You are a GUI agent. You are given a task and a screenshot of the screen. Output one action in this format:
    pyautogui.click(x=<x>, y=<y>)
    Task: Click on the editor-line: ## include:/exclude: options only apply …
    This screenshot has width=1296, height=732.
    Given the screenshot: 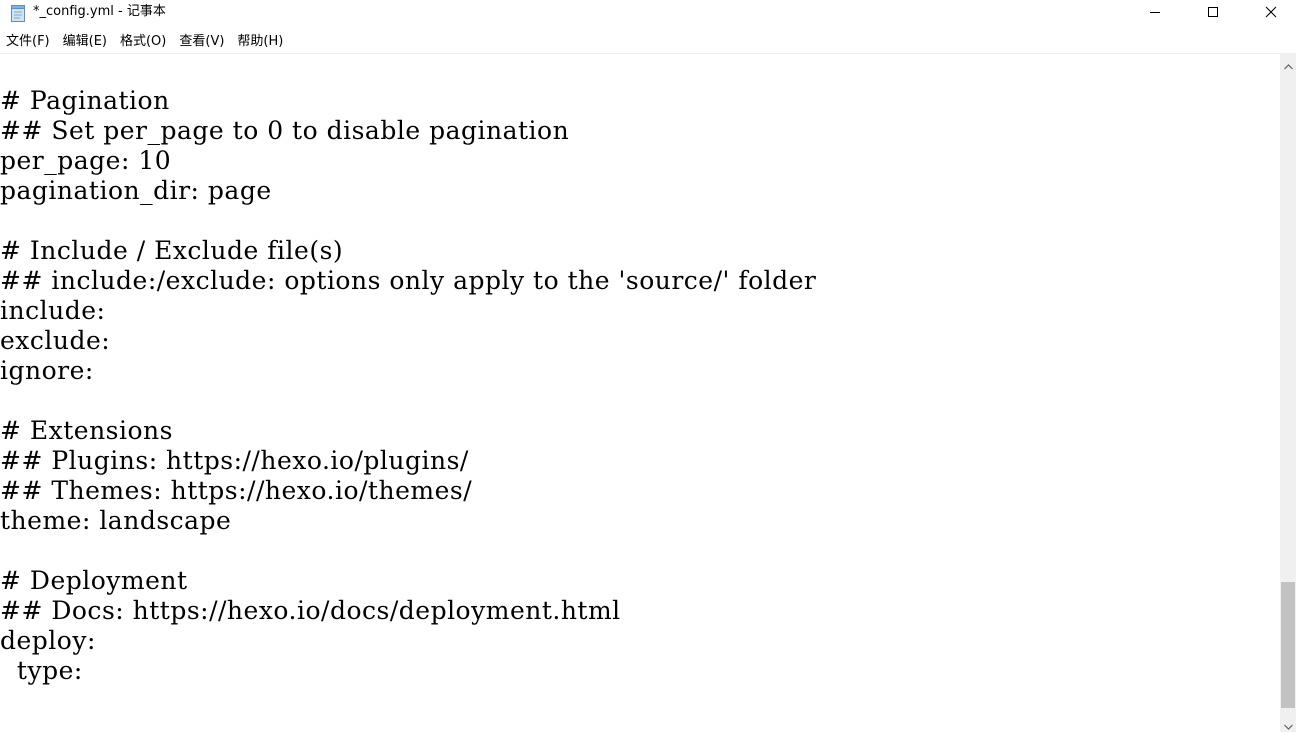 What is the action you would take?
    pyautogui.click(x=408, y=280)
    